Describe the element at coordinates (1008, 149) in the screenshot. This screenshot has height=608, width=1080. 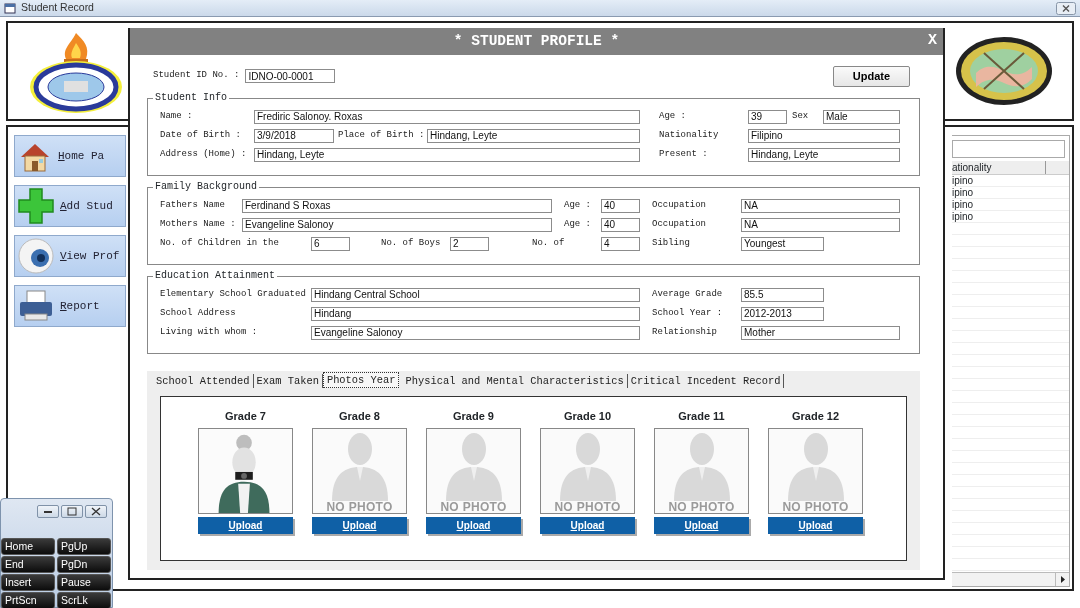
I see `search-field` at that location.